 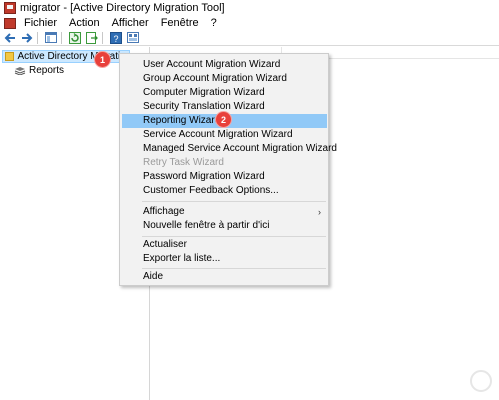 What do you see at coordinates (75, 38) in the screenshot?
I see `refresh-icon` at bounding box center [75, 38].